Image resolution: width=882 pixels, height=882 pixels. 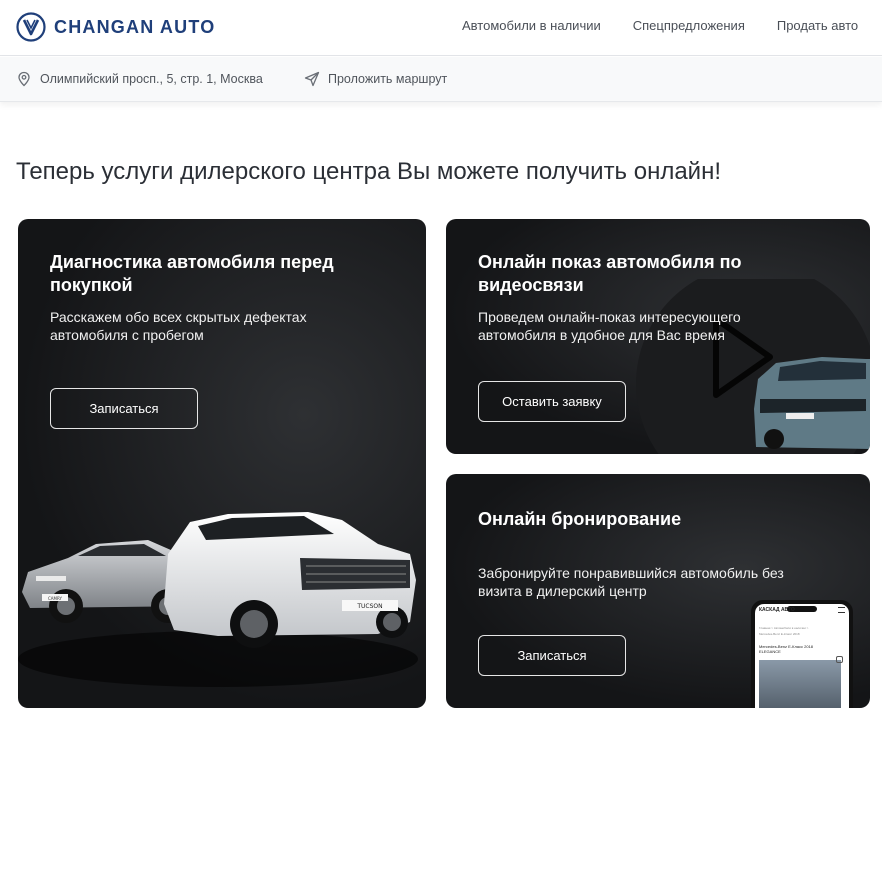 What do you see at coordinates (777, 610) in the screenshot?
I see `phone-brand: КАСКАД АВТО` at bounding box center [777, 610].